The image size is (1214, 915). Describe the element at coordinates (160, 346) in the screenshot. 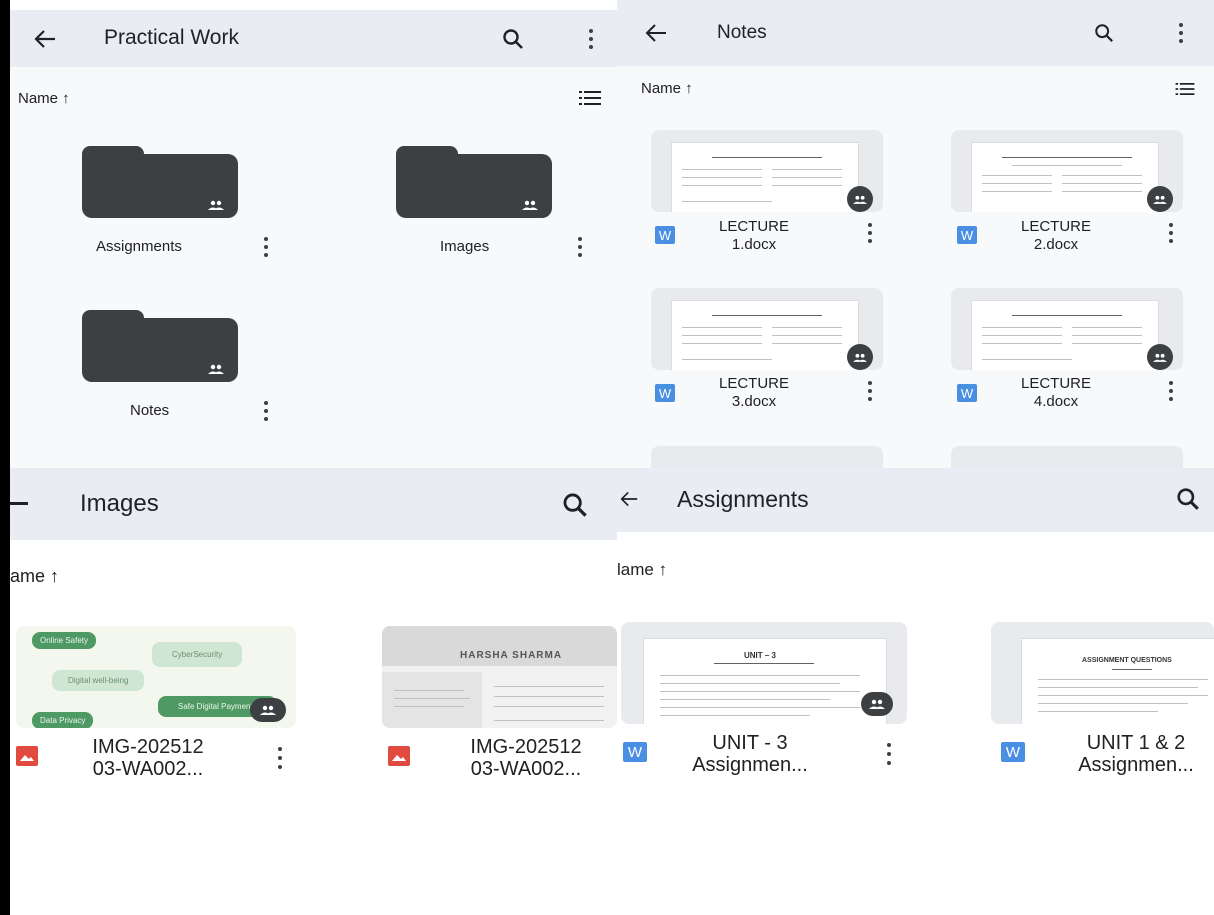

I see `folder-notes-icon` at that location.